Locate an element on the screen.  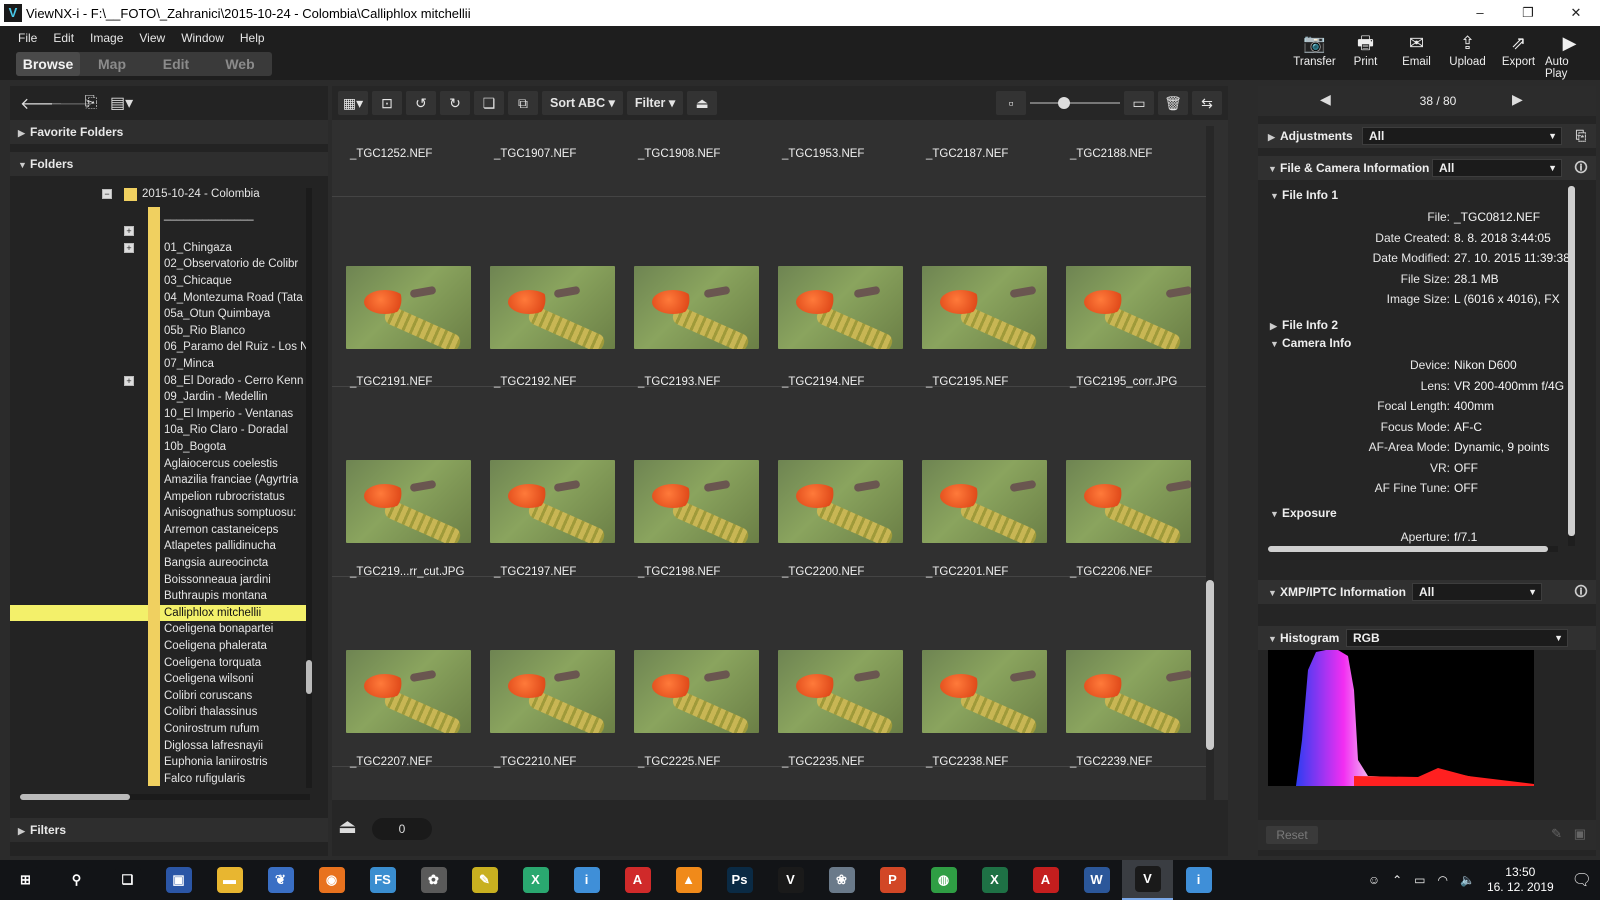
folder-tree-horizontal-scrollbar is located at coordinates (165, 797).